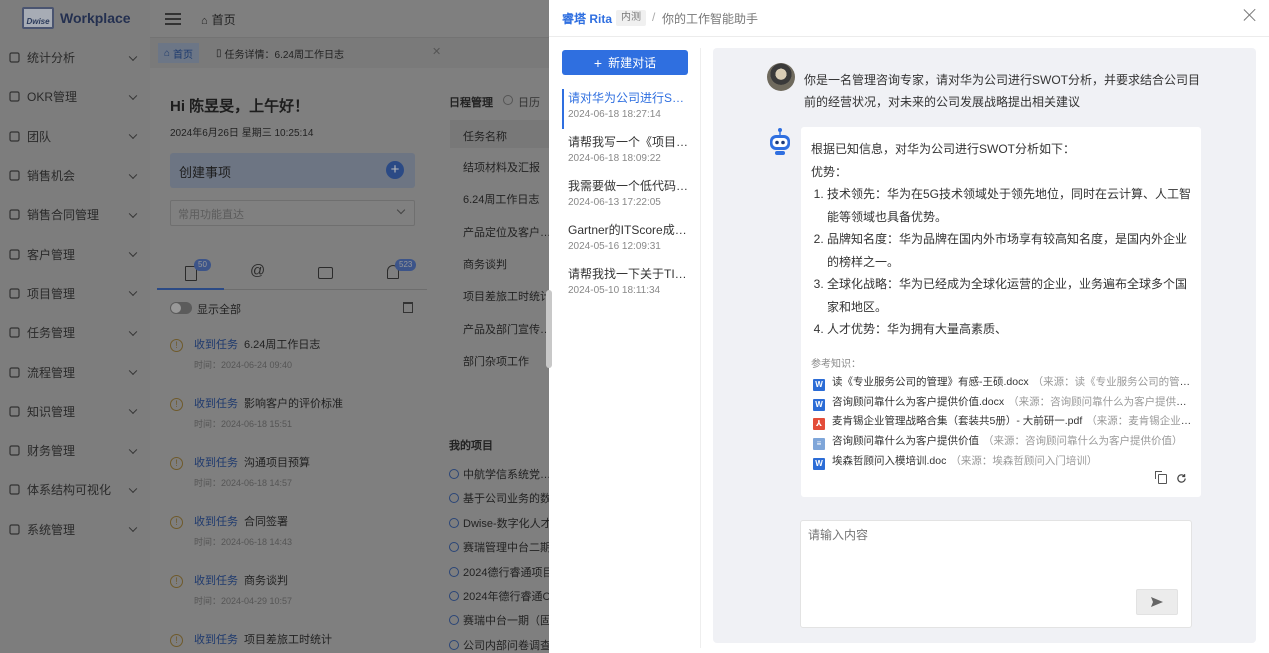  Describe the element at coordinates (889, 460) in the screenshot. I see `reference-name: 埃森哲顾问入模培训.doc` at that location.